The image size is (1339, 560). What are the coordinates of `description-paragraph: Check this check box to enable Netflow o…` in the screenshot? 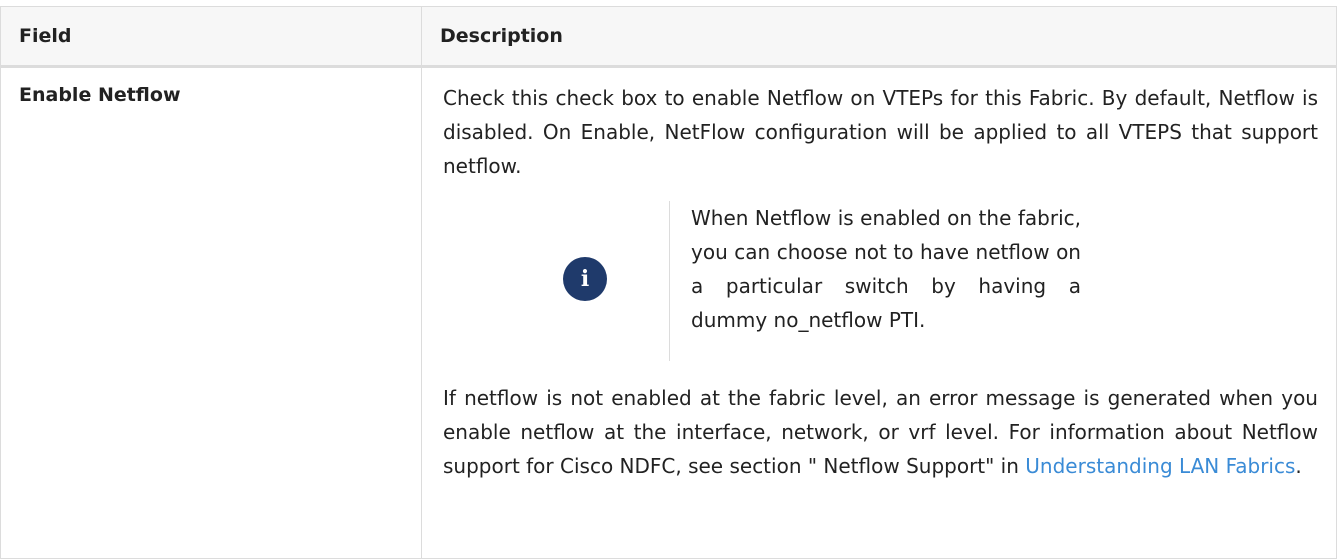 It's located at (880, 132).